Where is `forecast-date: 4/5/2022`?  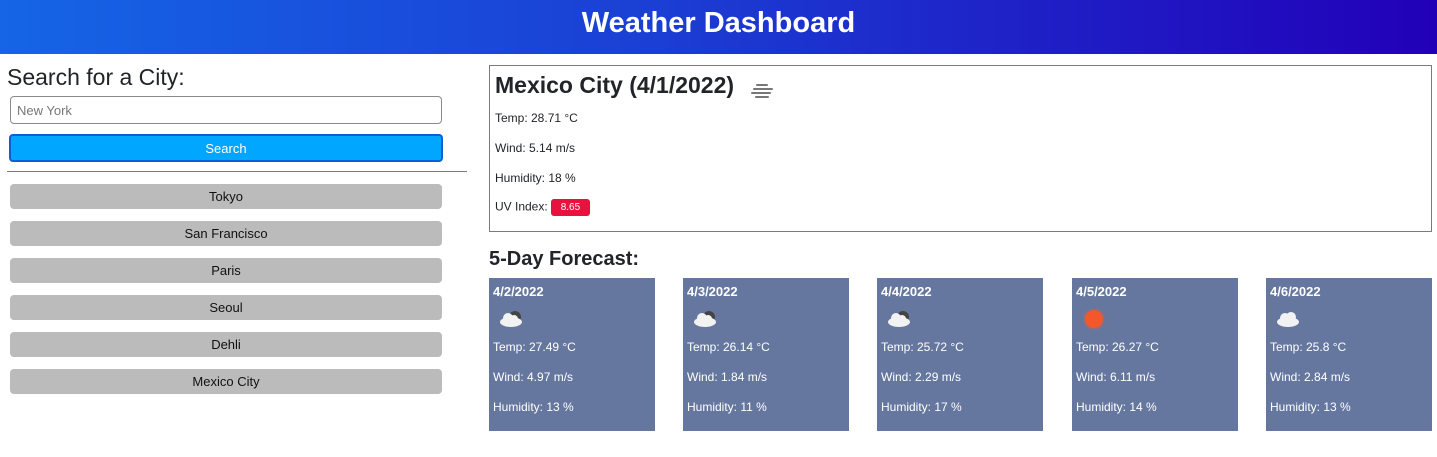
forecast-date: 4/5/2022 is located at coordinates (1101, 291).